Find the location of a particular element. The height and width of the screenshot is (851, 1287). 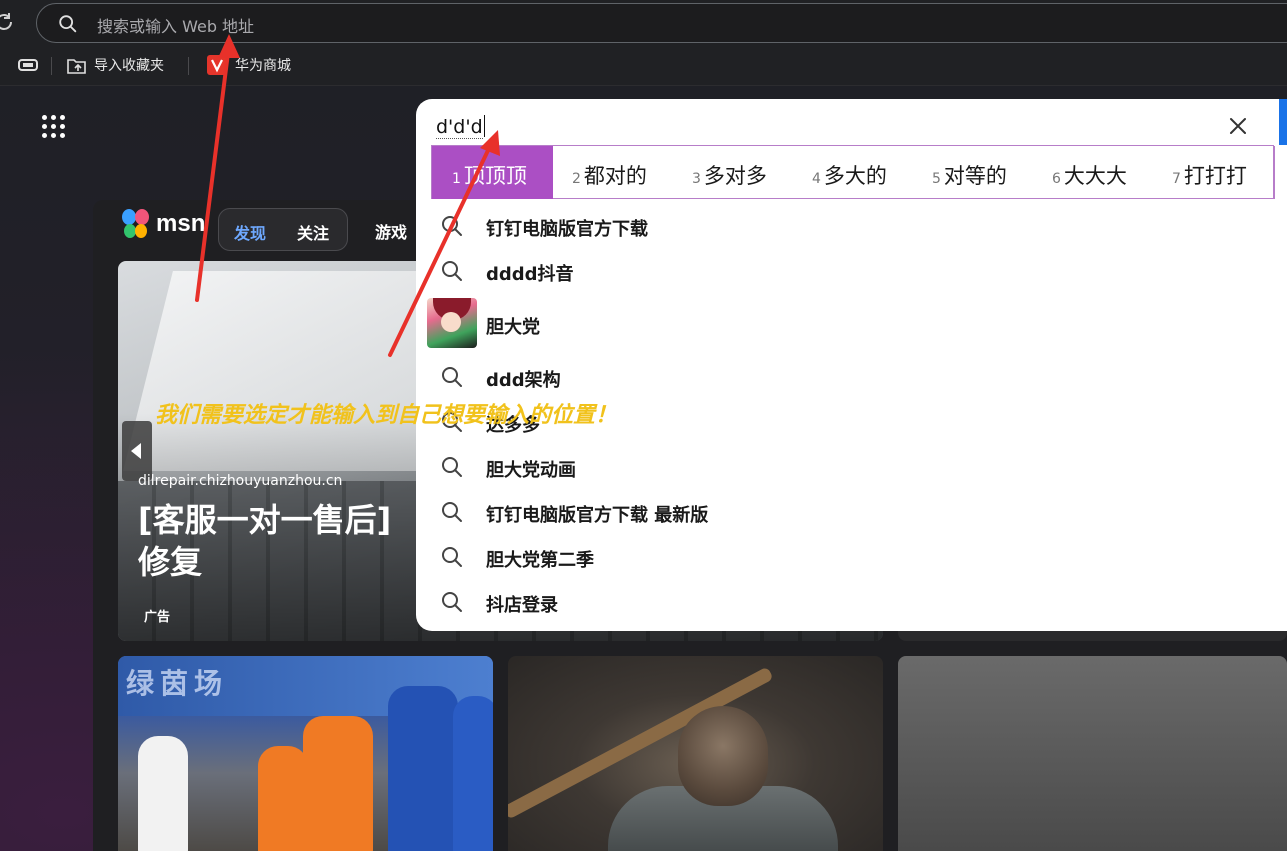

search-go-strip is located at coordinates (1283, 122).